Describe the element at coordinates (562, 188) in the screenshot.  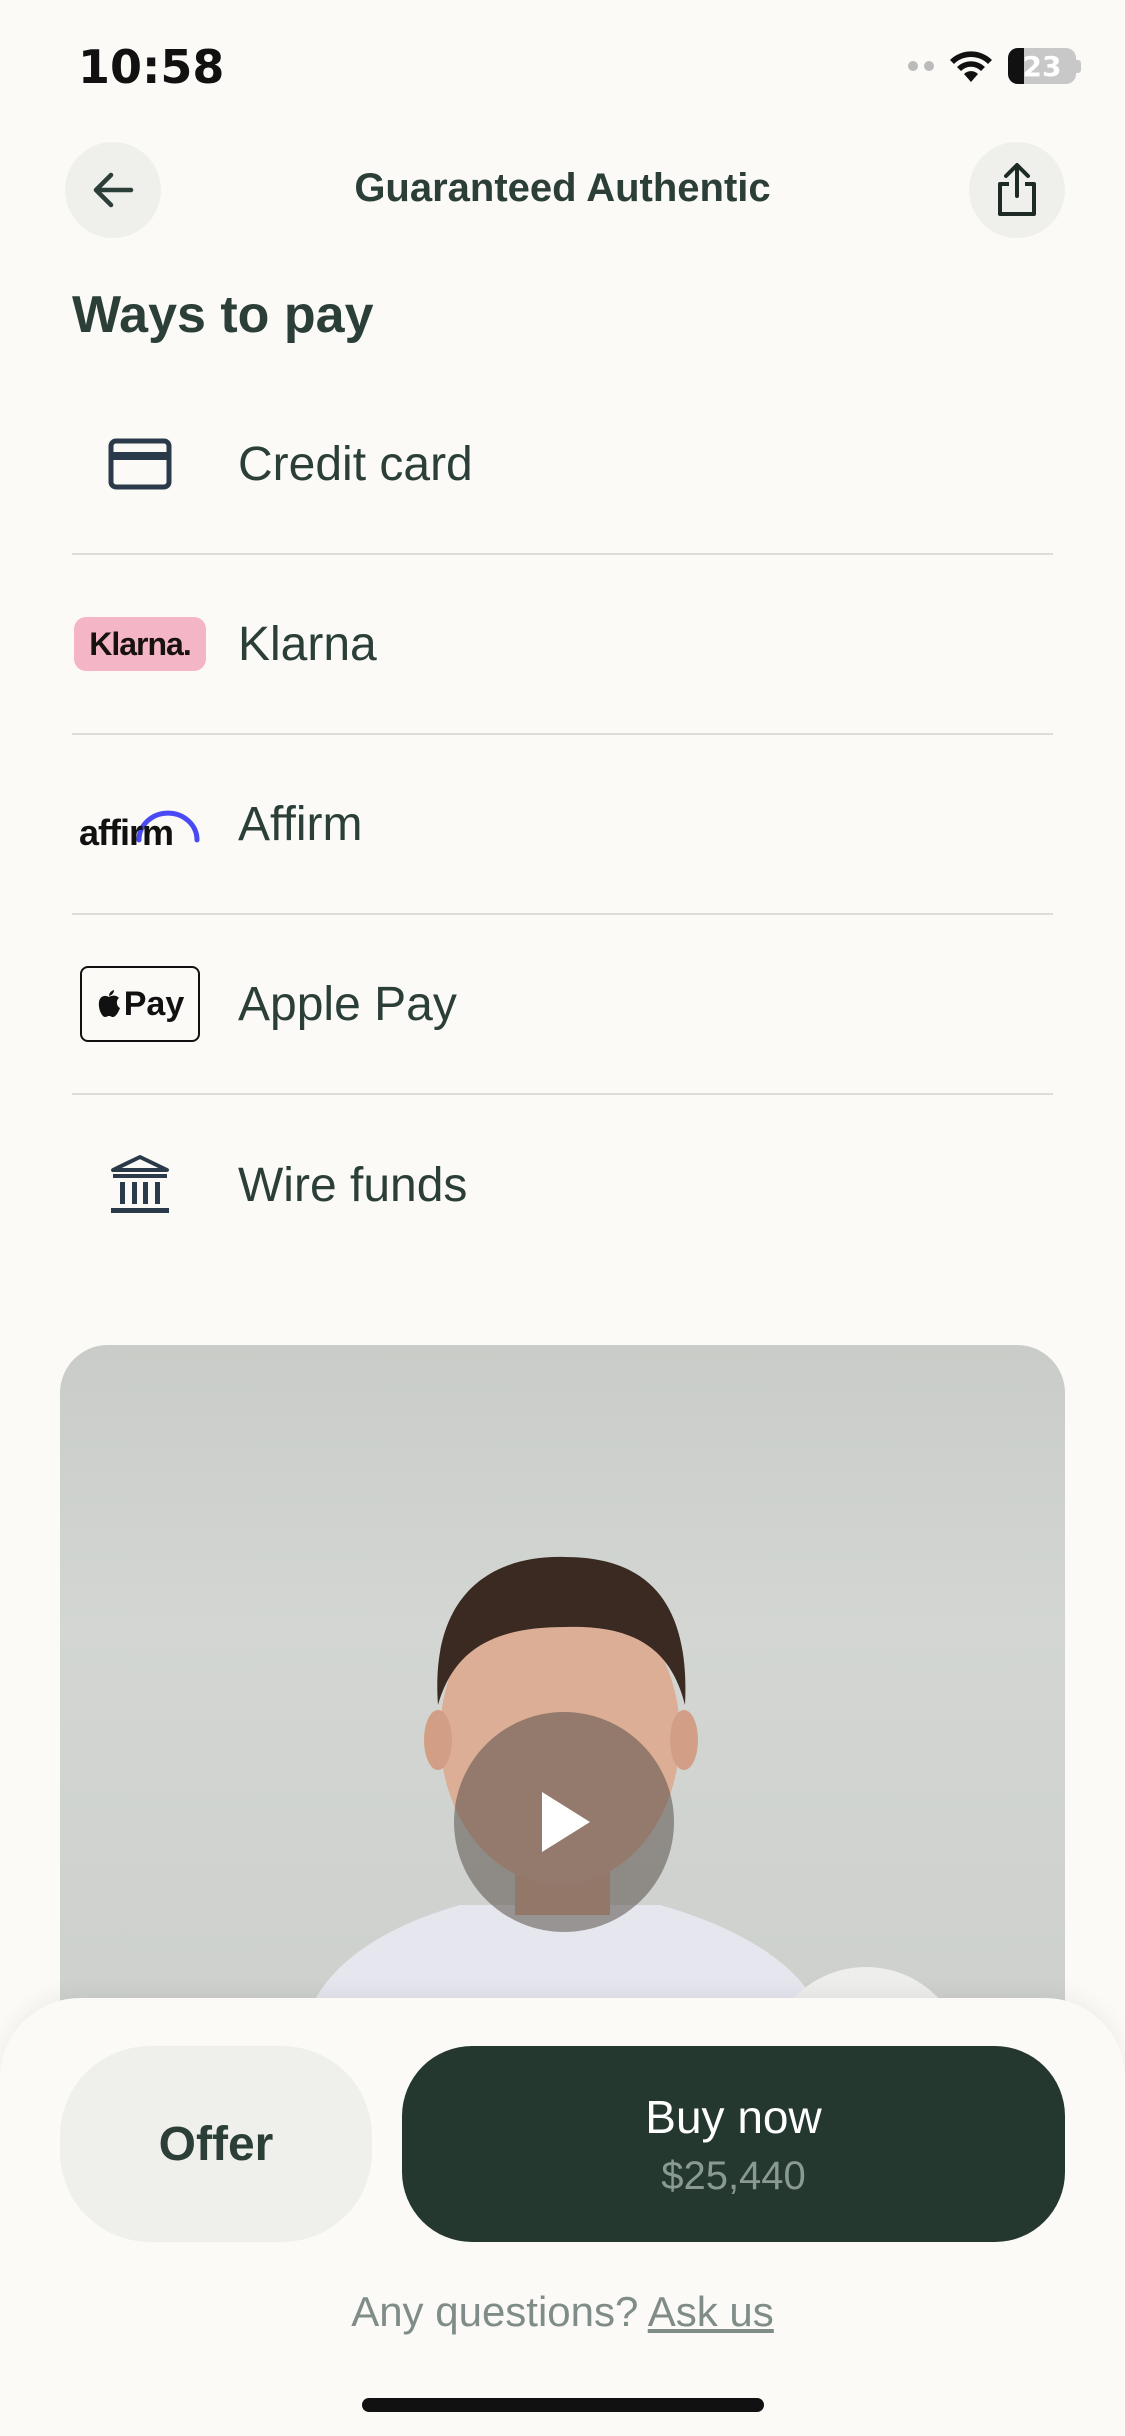
I see `page-title: Guaranteed Authentic` at that location.